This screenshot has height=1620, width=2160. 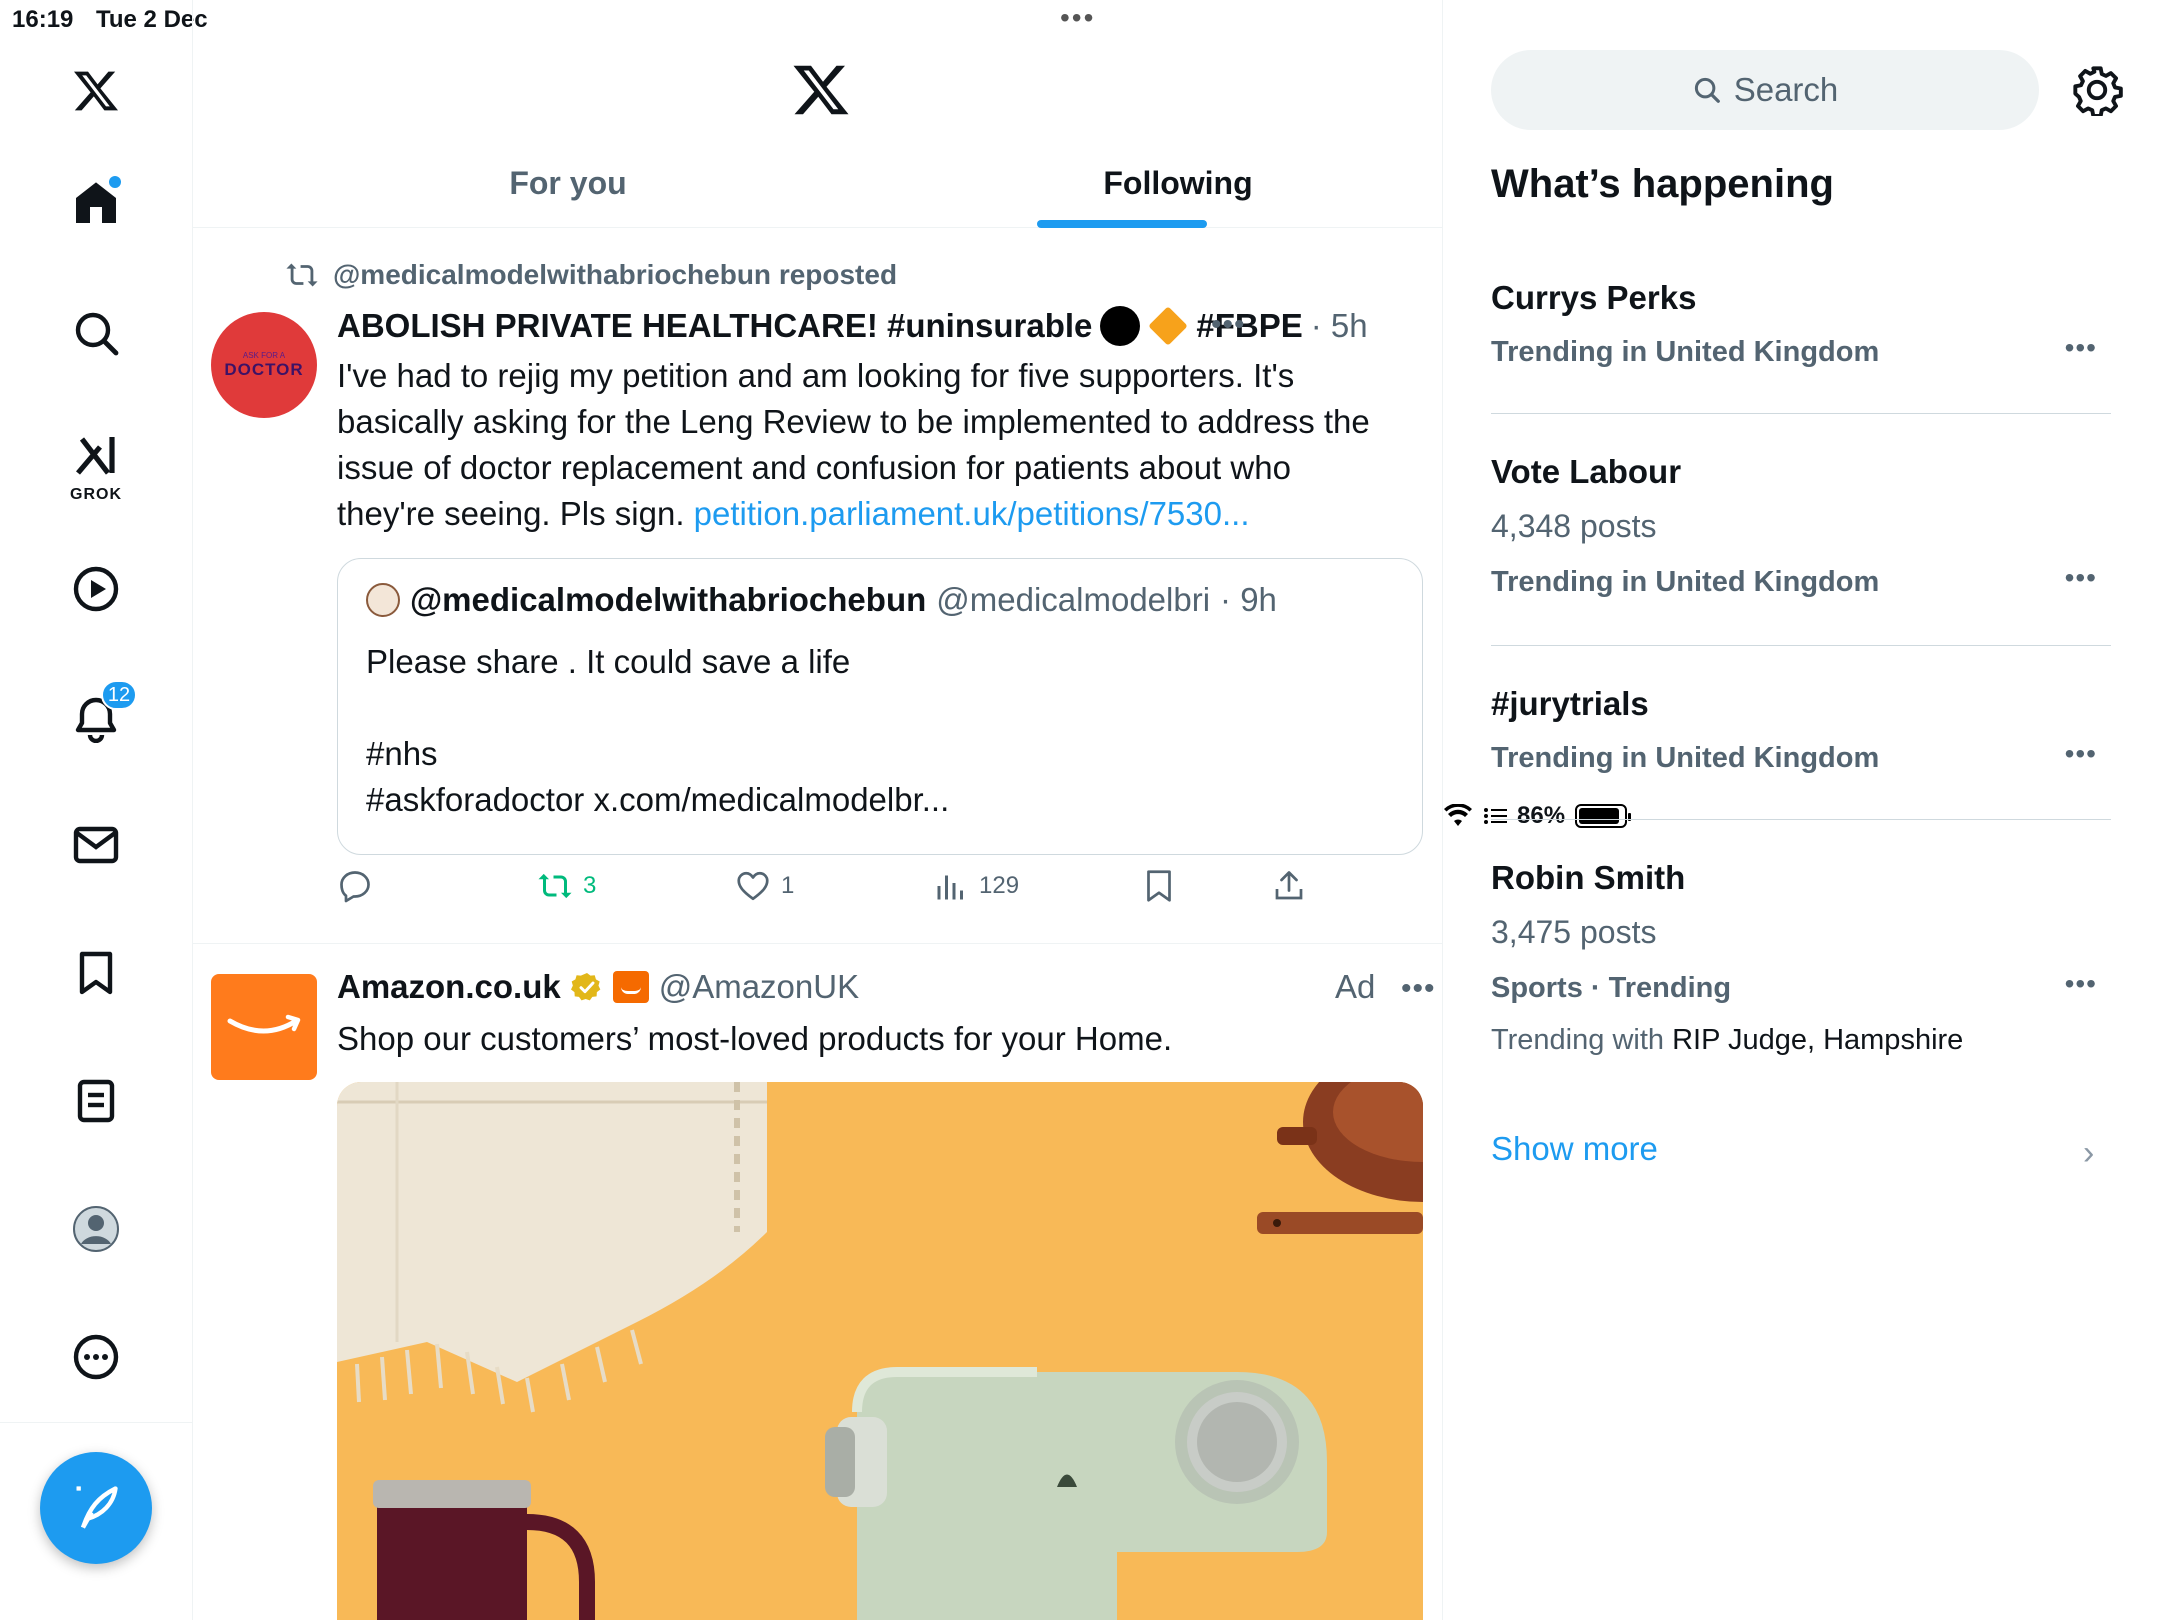 What do you see at coordinates (96, 1229) in the screenshot?
I see `profile-icon` at bounding box center [96, 1229].